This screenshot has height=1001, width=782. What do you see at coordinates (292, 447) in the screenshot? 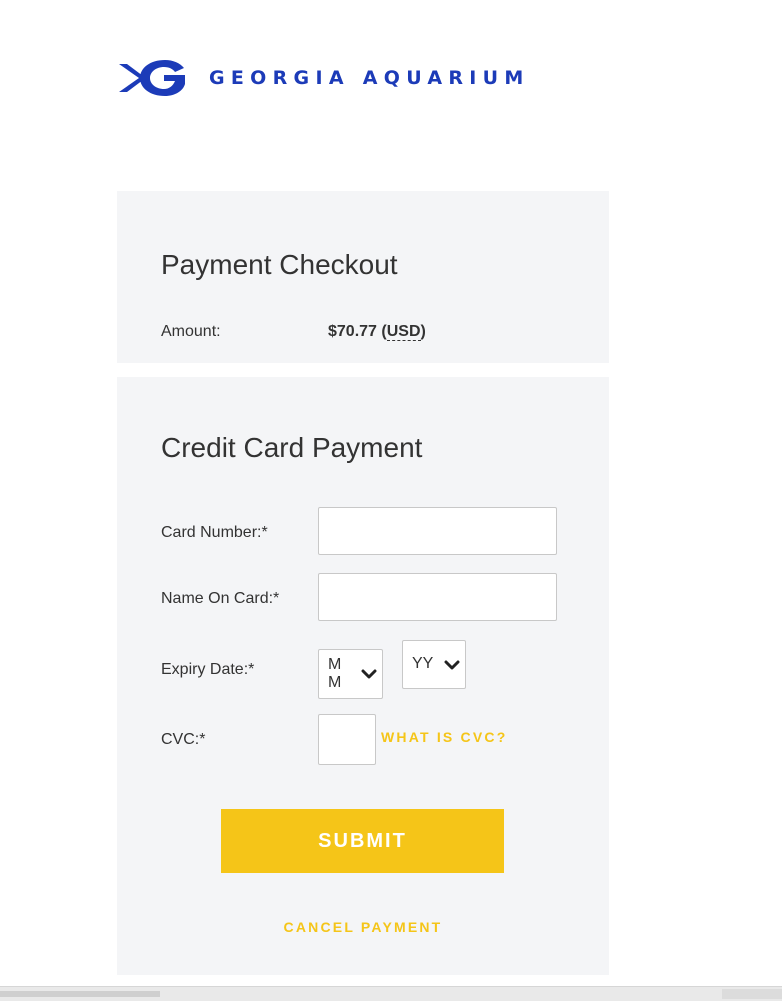
I see `credit-card-payment-title: Credit Card Payment` at bounding box center [292, 447].